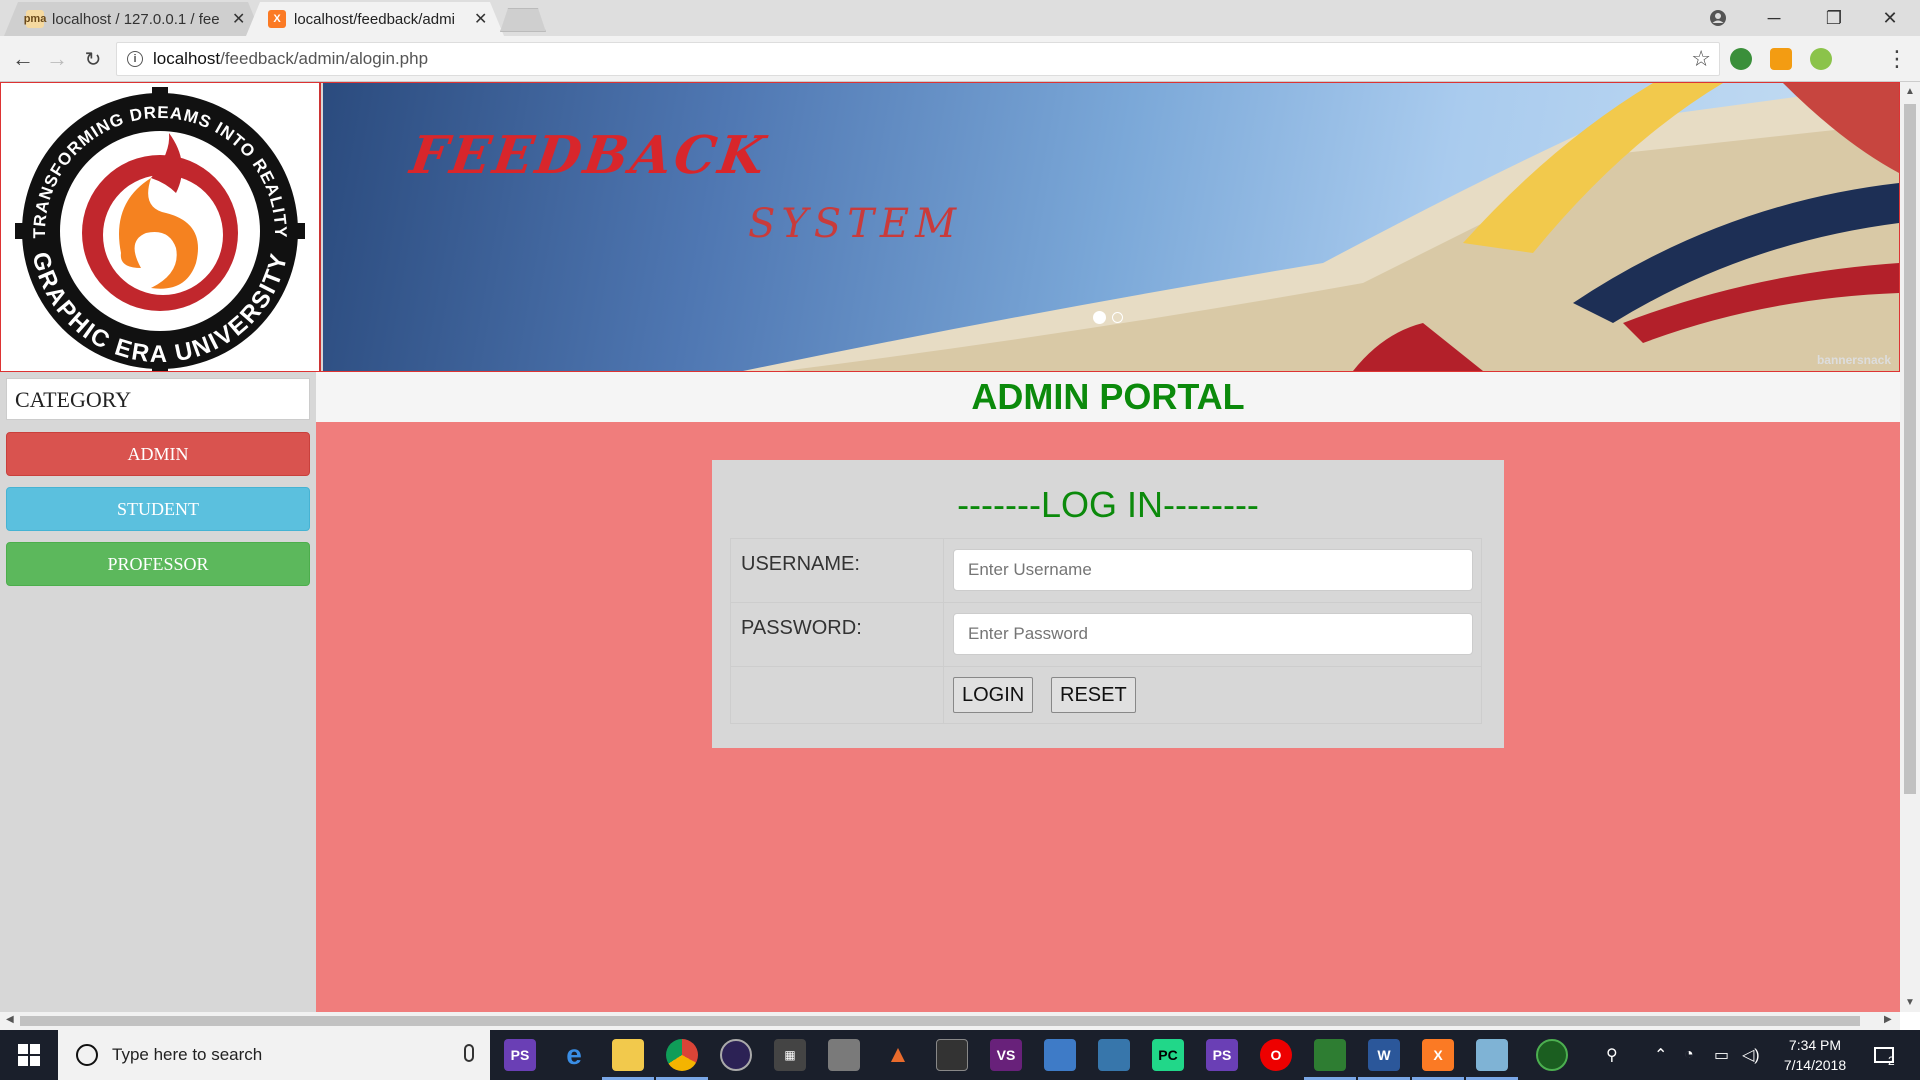 The width and height of the screenshot is (1920, 1080). Describe the element at coordinates (1781, 59) in the screenshot. I see `extension-shield-icon` at that location.